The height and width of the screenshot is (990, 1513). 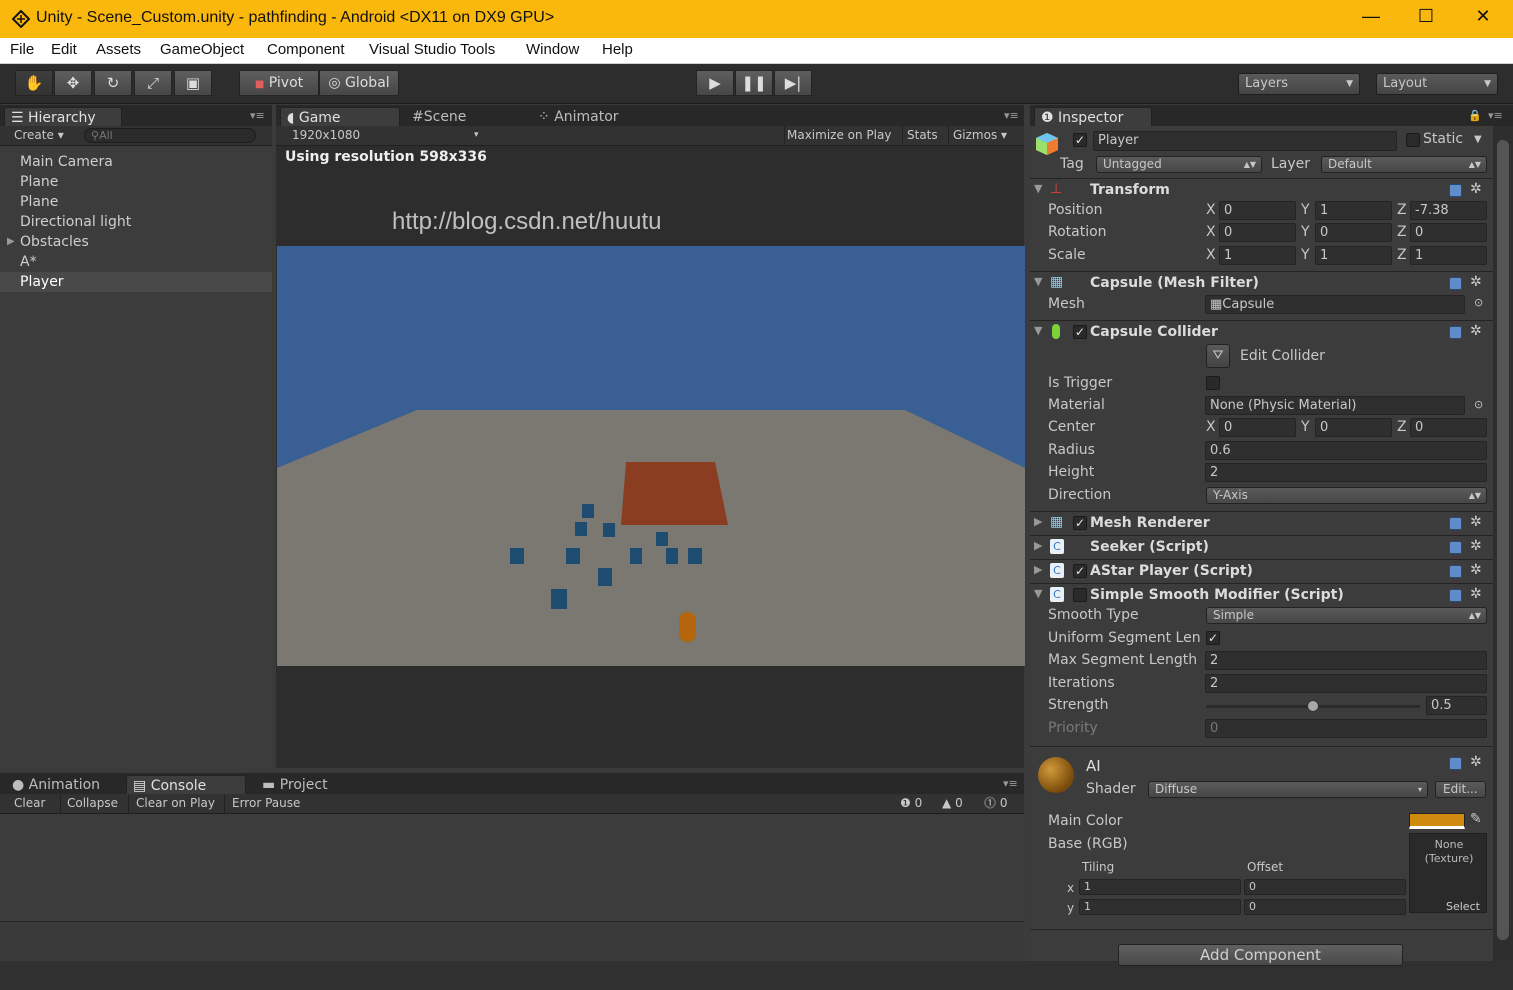 I want to click on tab-animator: ⁘ Animator, so click(x=587, y=117).